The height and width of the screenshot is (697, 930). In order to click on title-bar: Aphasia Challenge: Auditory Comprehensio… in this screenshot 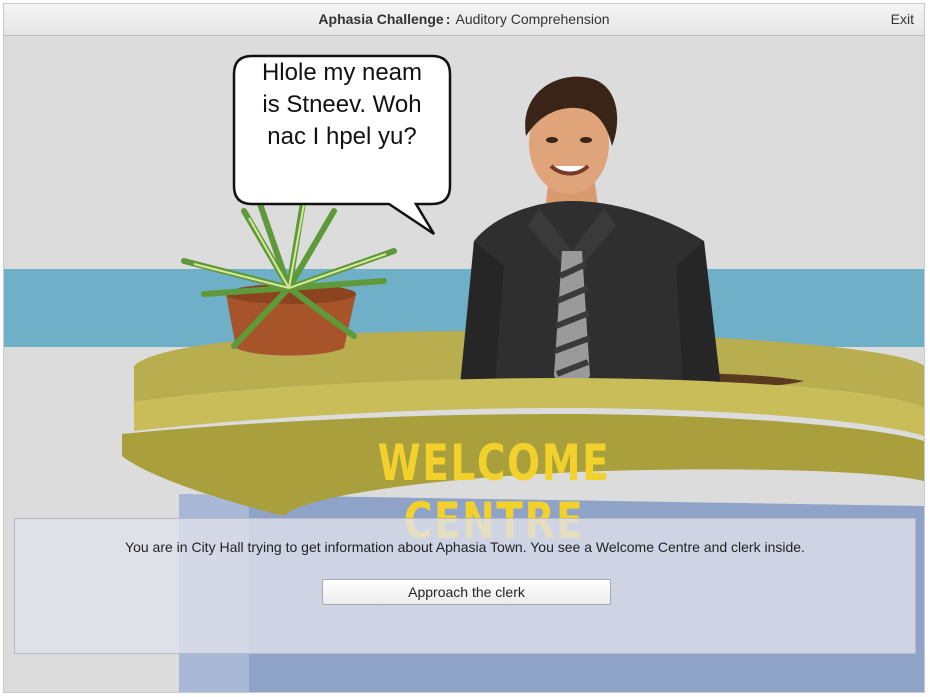, I will do `click(464, 20)`.